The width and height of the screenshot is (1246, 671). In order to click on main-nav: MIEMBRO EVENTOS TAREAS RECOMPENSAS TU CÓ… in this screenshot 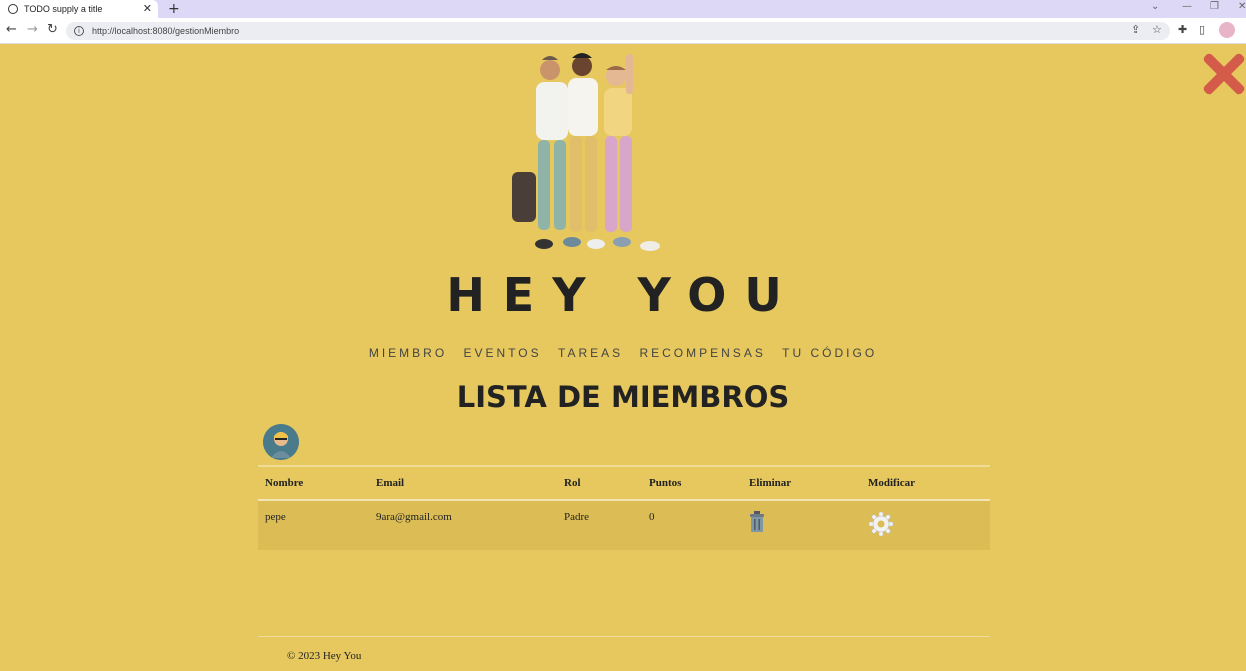, I will do `click(623, 353)`.